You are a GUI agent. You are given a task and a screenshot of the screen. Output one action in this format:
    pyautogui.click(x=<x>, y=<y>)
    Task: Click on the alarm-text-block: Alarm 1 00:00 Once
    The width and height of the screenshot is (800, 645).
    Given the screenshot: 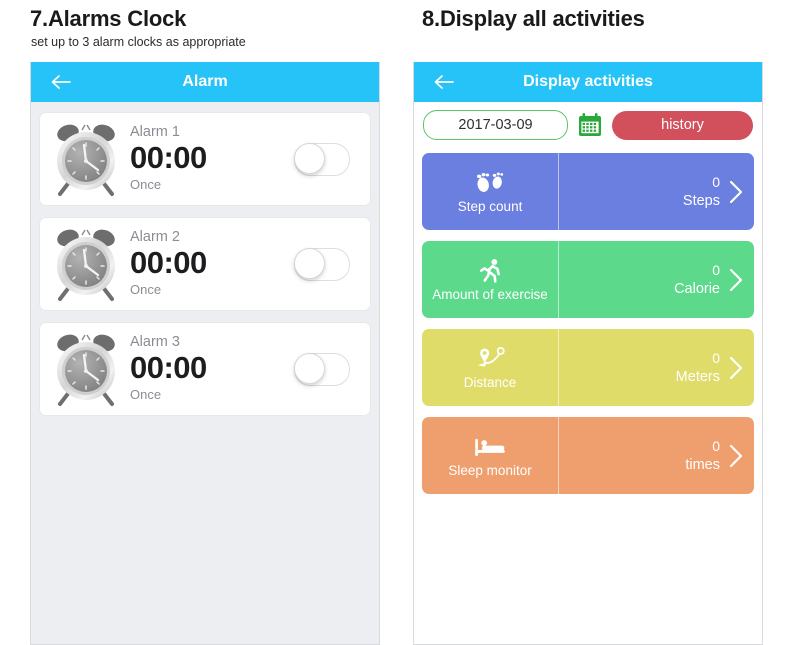 What is the action you would take?
    pyautogui.click(x=212, y=158)
    